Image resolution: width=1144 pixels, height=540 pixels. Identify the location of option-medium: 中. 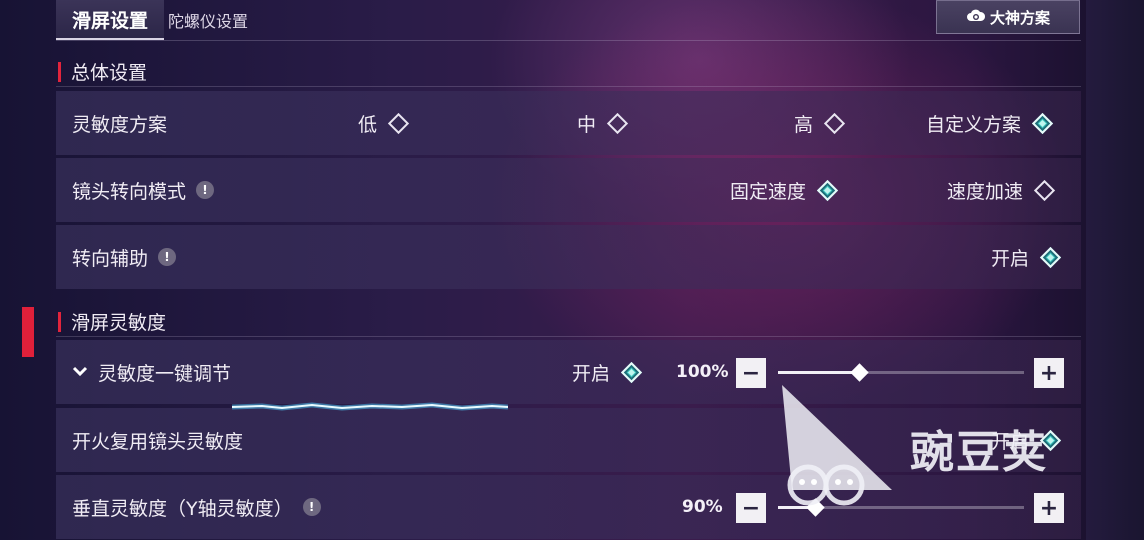
(603, 123).